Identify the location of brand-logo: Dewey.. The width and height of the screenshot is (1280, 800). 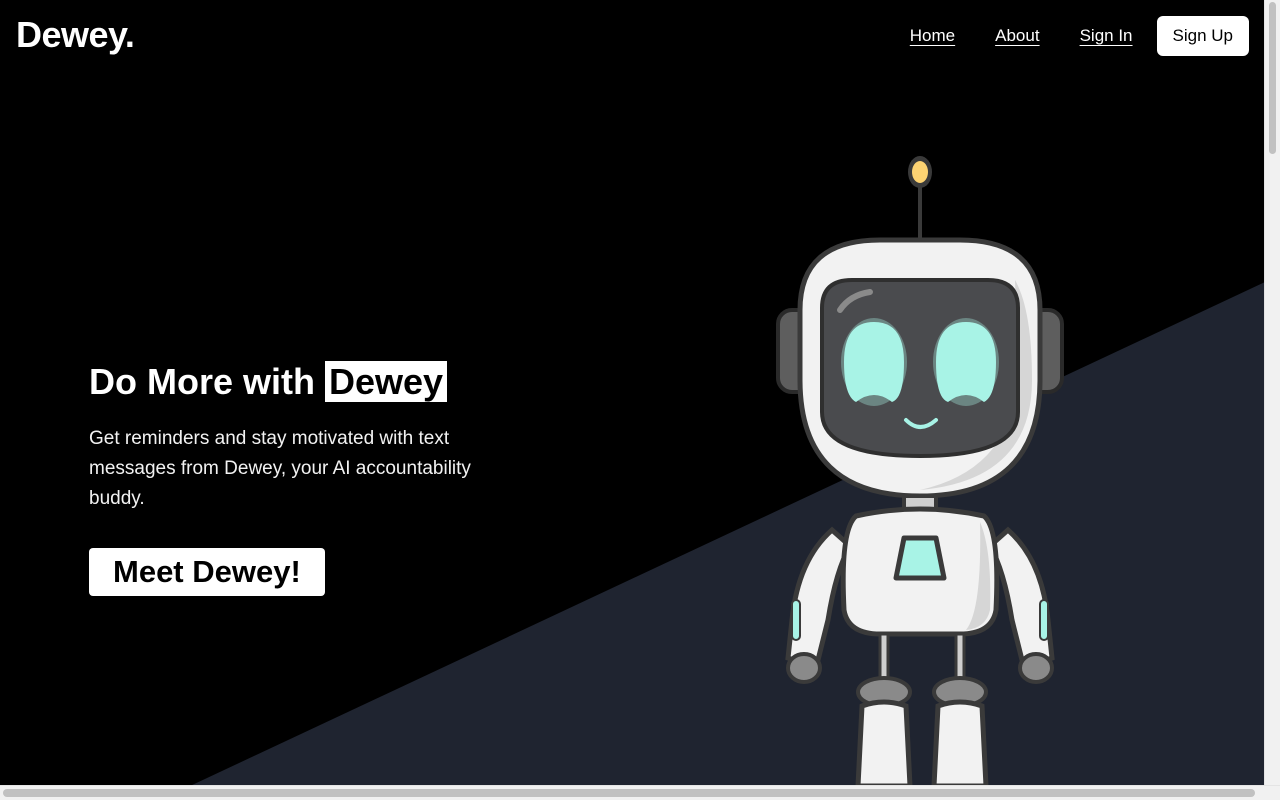
(75, 35).